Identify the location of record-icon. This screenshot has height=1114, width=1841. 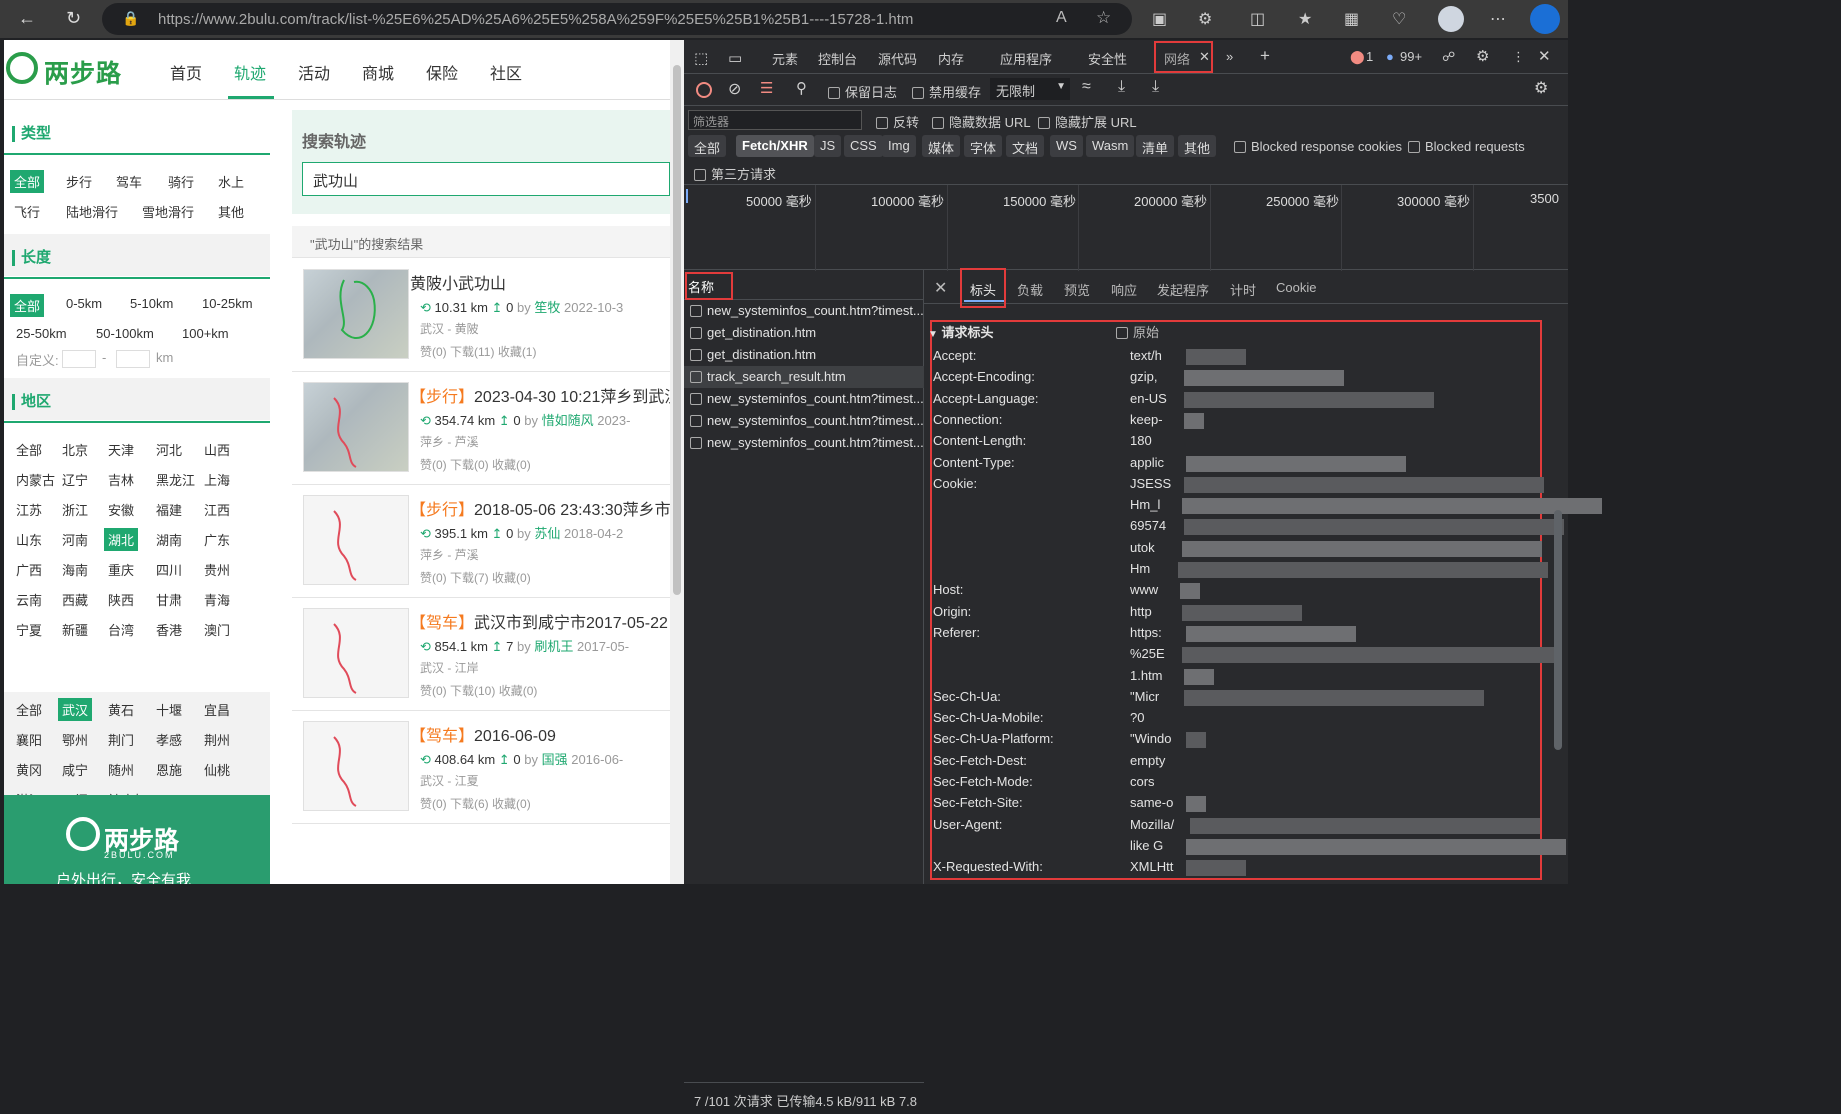
(704, 90).